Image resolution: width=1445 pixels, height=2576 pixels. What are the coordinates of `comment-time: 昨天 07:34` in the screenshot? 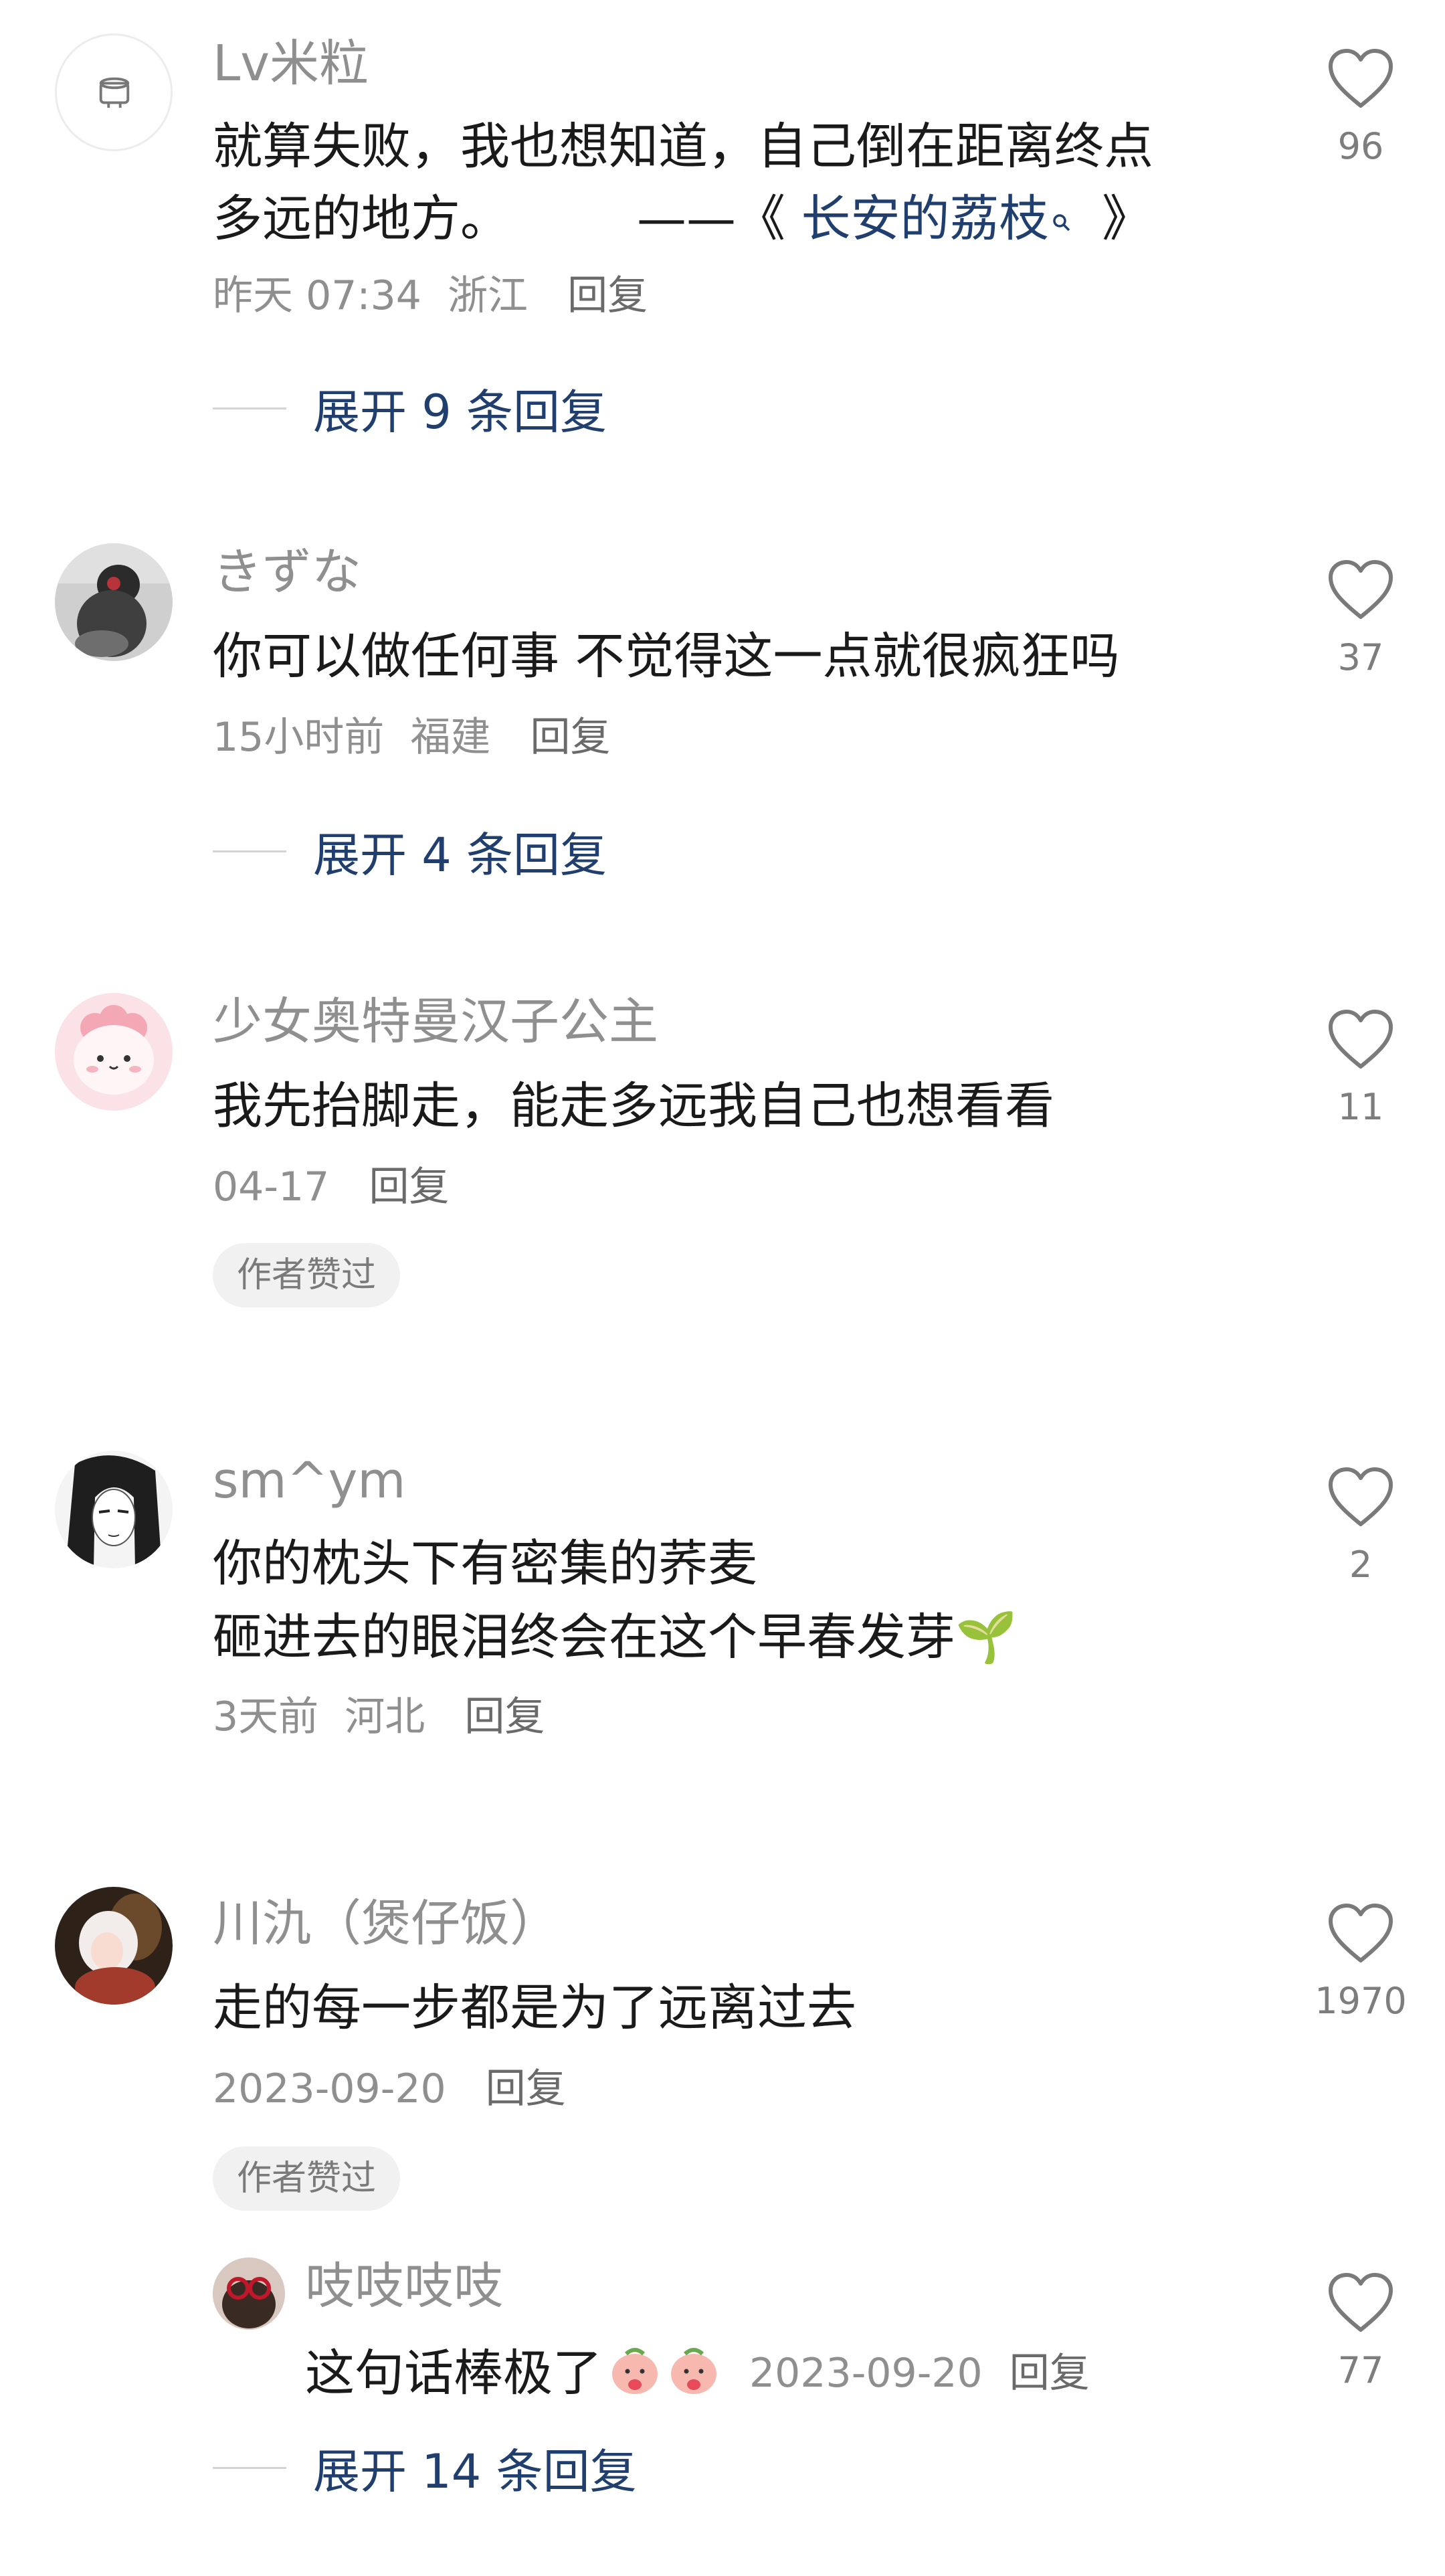 It's located at (317, 295).